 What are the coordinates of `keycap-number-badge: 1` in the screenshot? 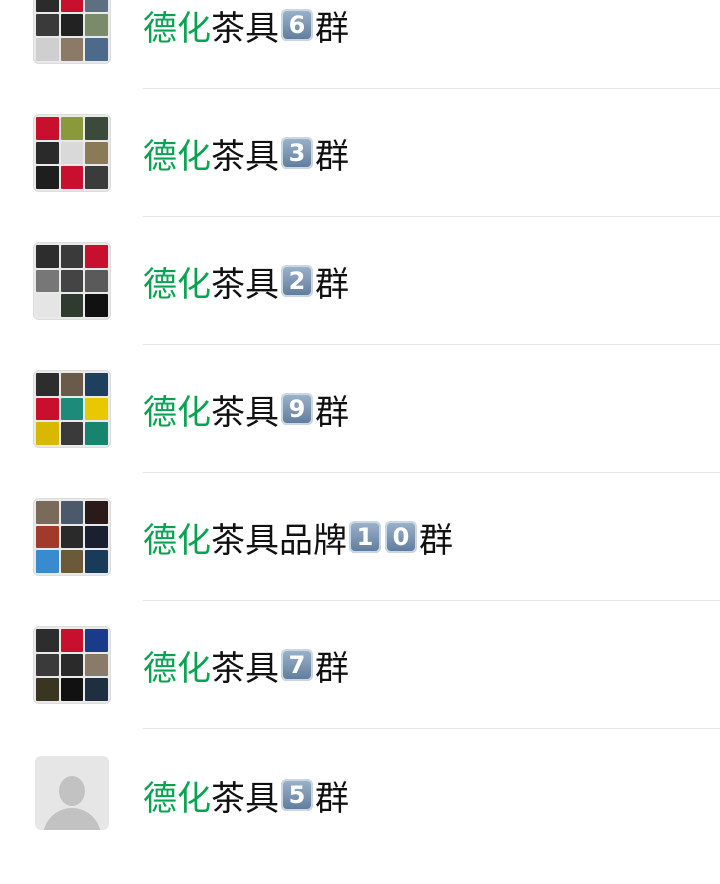 It's located at (365, 537).